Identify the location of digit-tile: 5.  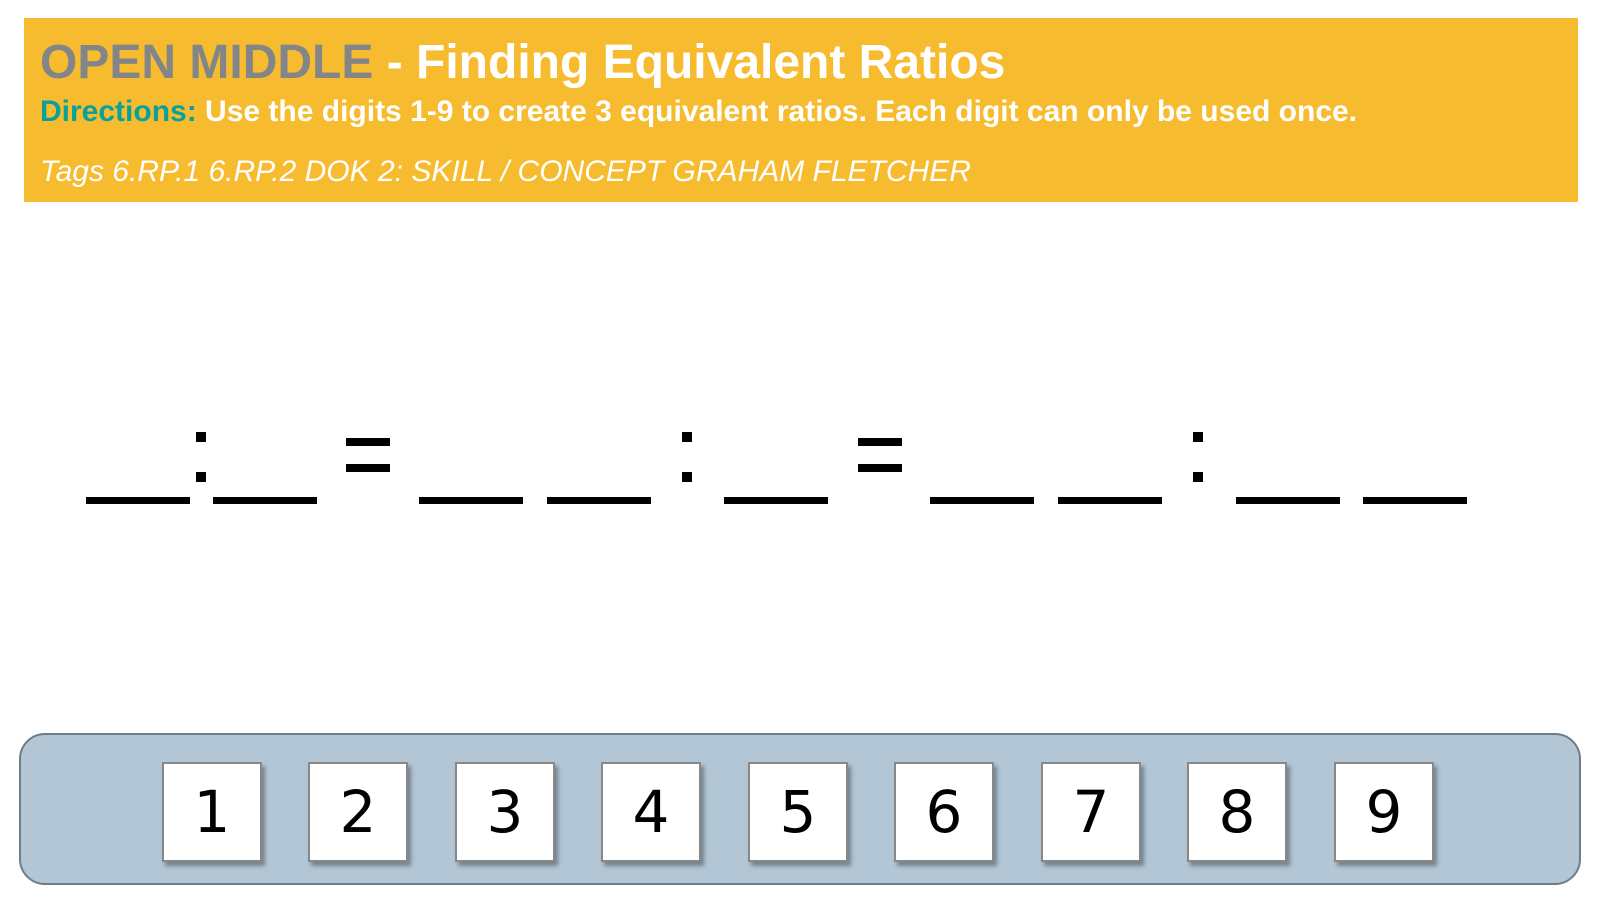
(798, 812).